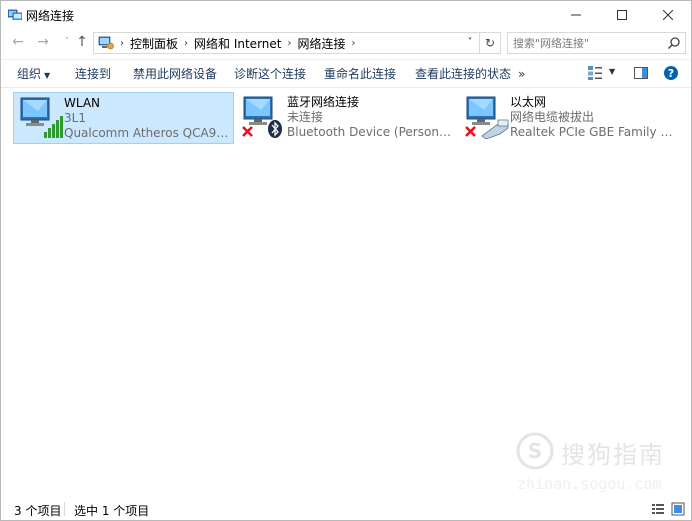  What do you see at coordinates (463, 74) in the screenshot?
I see `view-status-button: 查看此连接的状态` at bounding box center [463, 74].